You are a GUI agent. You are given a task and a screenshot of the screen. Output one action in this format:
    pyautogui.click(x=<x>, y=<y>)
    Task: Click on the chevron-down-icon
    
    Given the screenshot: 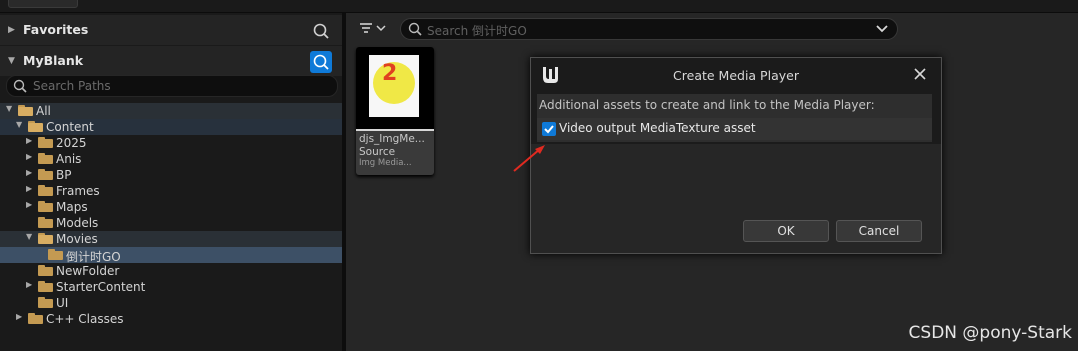 What is the action you would take?
    pyautogui.click(x=882, y=30)
    